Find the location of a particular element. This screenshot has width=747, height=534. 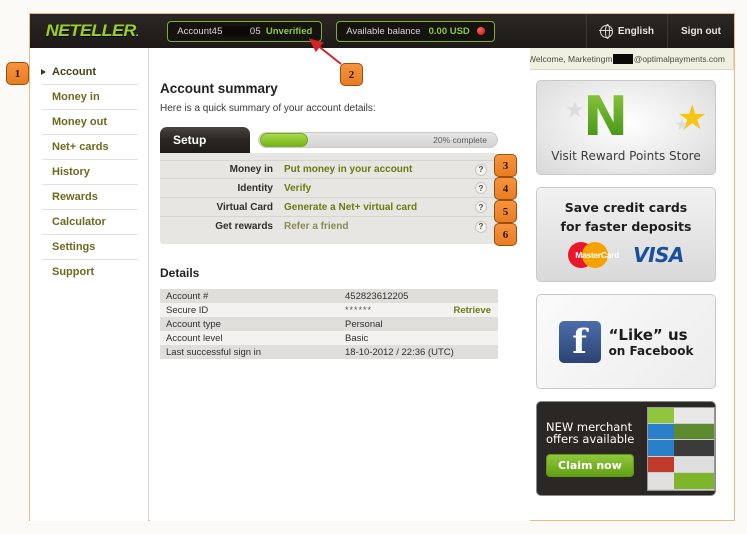

sidebar-item-money-in: Money in is located at coordinates (90, 97).